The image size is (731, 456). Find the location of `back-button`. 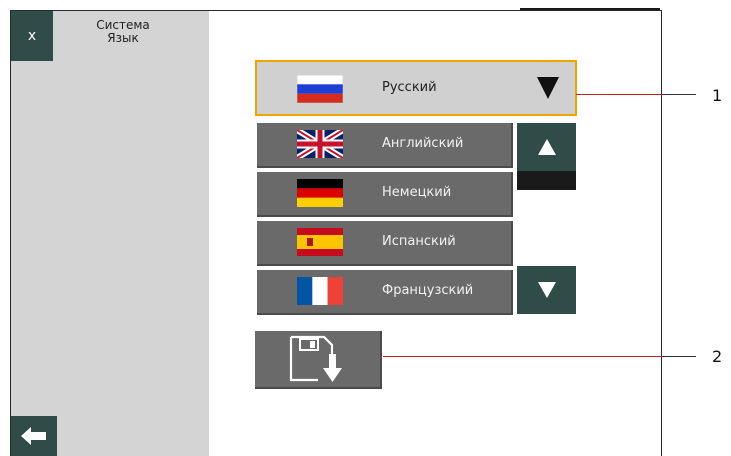

back-button is located at coordinates (34, 436).